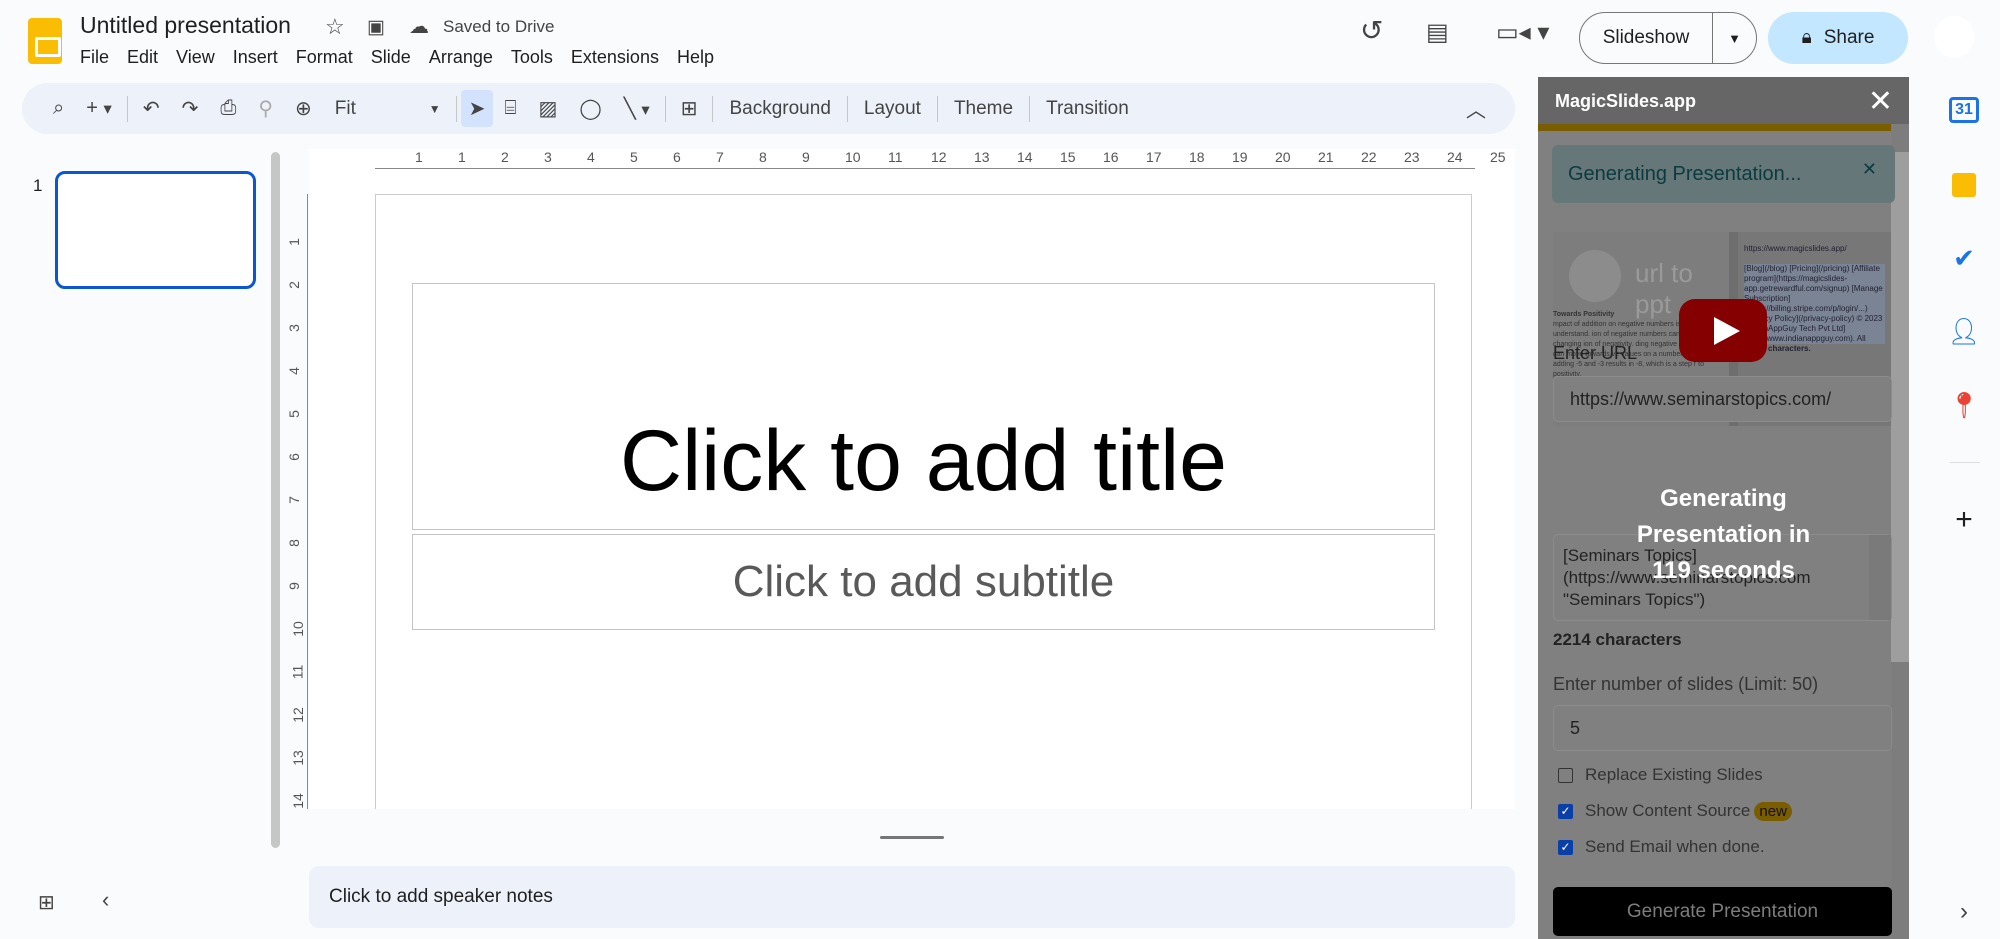 This screenshot has width=2000, height=939. What do you see at coordinates (105, 900) in the screenshot?
I see `collapse-filmstrip-icon: ‹` at bounding box center [105, 900].